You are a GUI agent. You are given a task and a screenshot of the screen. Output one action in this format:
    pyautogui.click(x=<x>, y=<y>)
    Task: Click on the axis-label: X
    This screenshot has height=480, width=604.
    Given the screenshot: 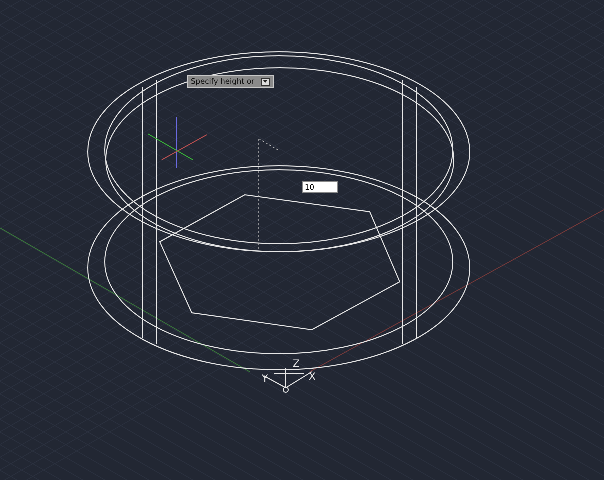 What is the action you would take?
    pyautogui.click(x=312, y=377)
    